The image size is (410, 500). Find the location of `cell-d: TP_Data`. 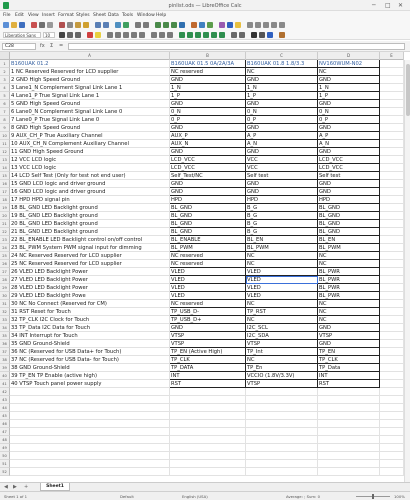

cell-d: TP_Data is located at coordinates (349, 368).